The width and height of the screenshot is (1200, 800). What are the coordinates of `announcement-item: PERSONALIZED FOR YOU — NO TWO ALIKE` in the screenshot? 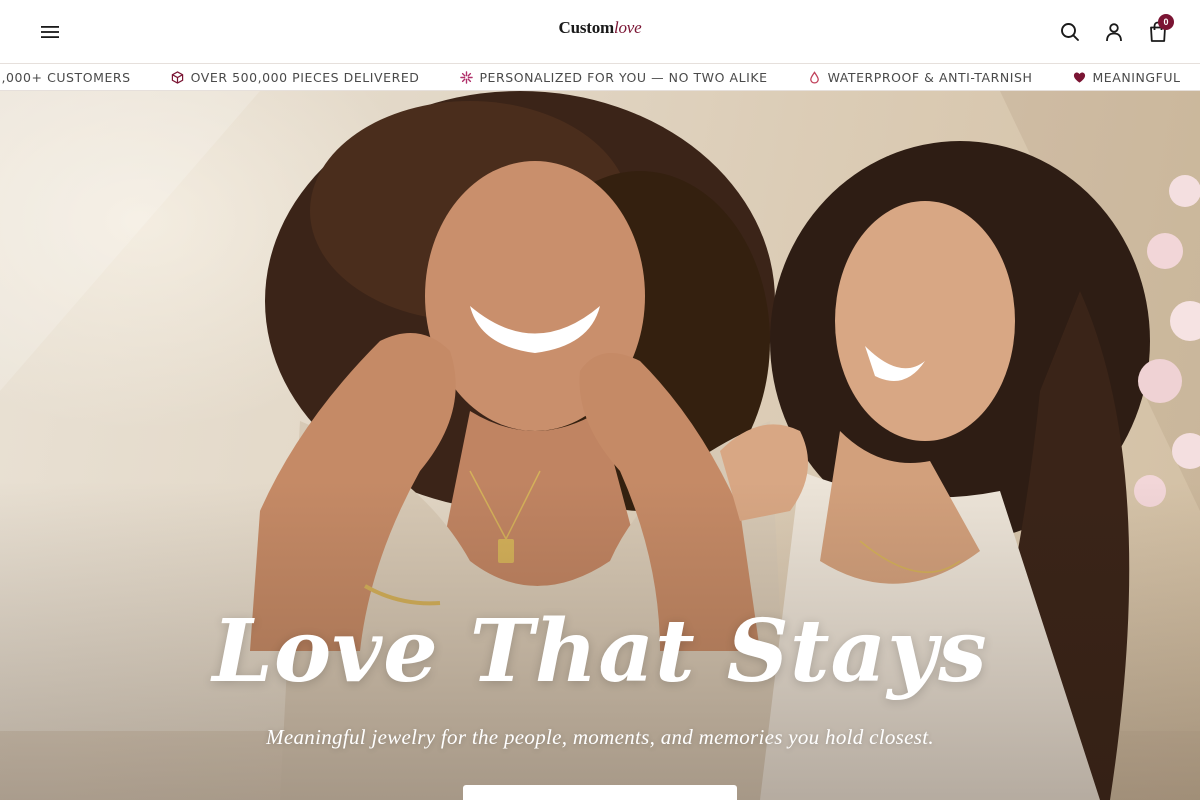 It's located at (613, 77).